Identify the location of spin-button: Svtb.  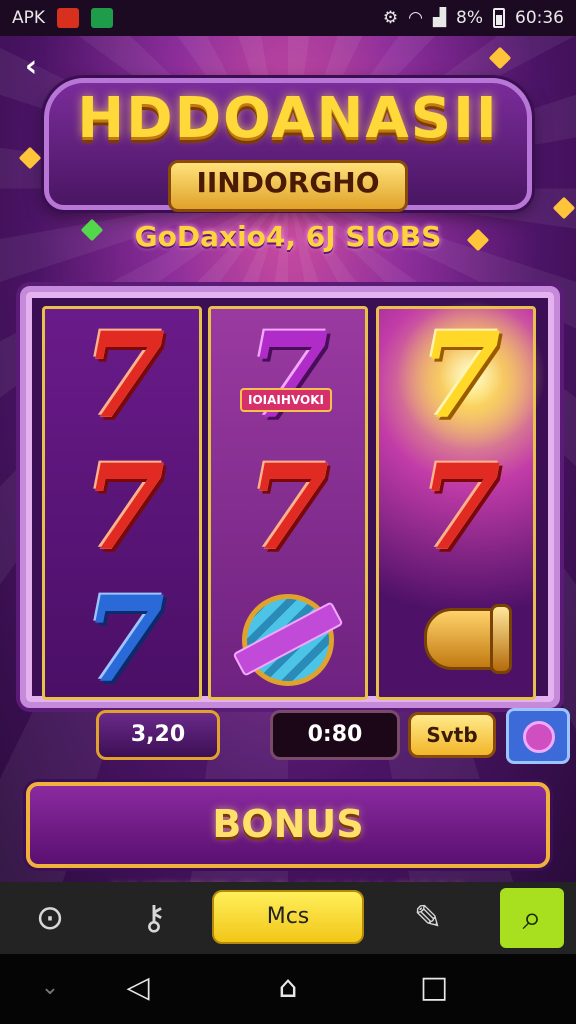
(452, 735).